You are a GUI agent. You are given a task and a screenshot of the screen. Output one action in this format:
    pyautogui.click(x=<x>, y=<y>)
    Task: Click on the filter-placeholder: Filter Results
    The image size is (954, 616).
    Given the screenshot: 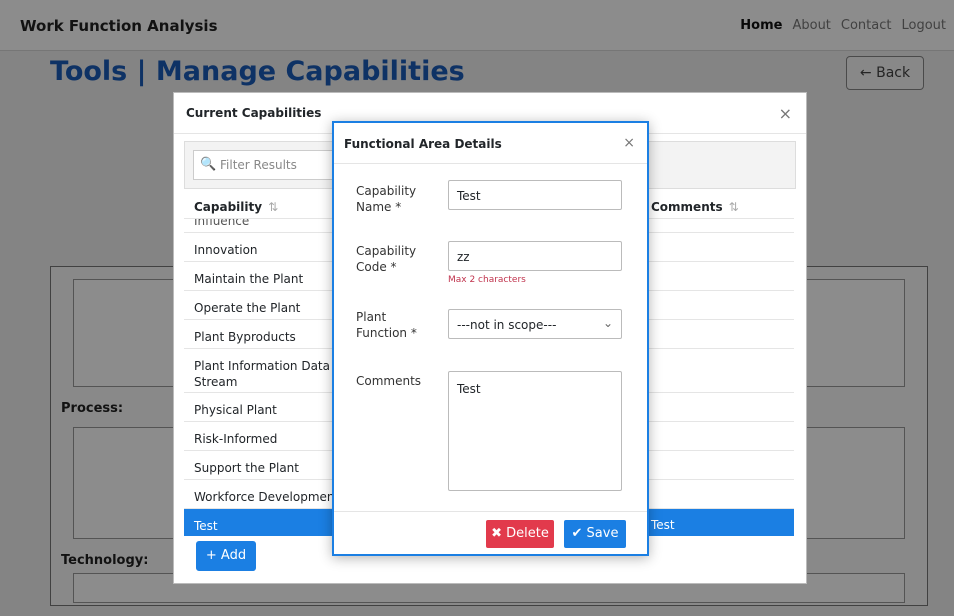 What is the action you would take?
    pyautogui.click(x=258, y=165)
    